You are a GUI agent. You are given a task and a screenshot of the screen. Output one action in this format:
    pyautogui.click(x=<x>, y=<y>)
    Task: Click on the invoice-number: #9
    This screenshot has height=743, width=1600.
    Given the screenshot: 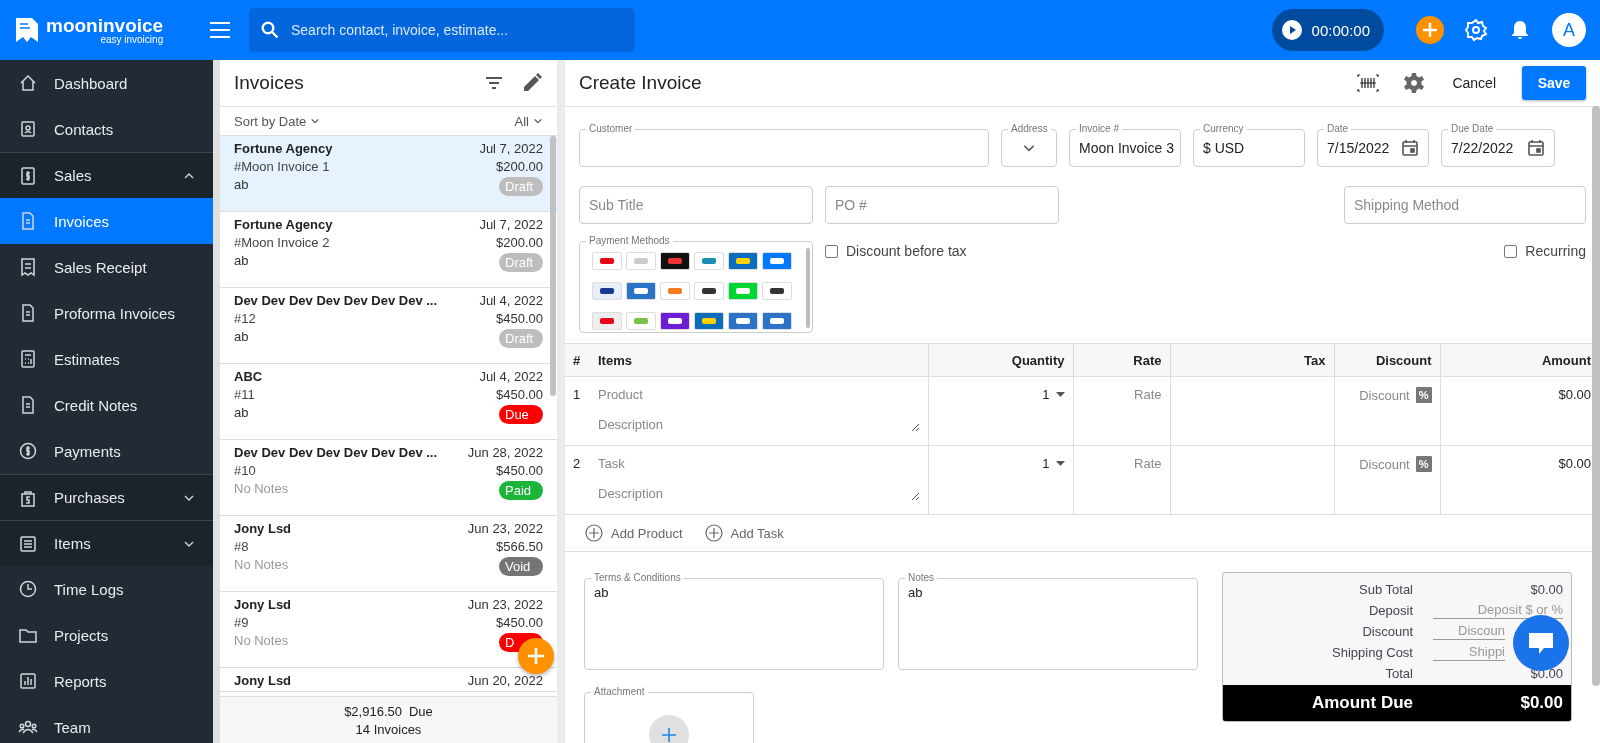 What is the action you would take?
    pyautogui.click(x=242, y=622)
    